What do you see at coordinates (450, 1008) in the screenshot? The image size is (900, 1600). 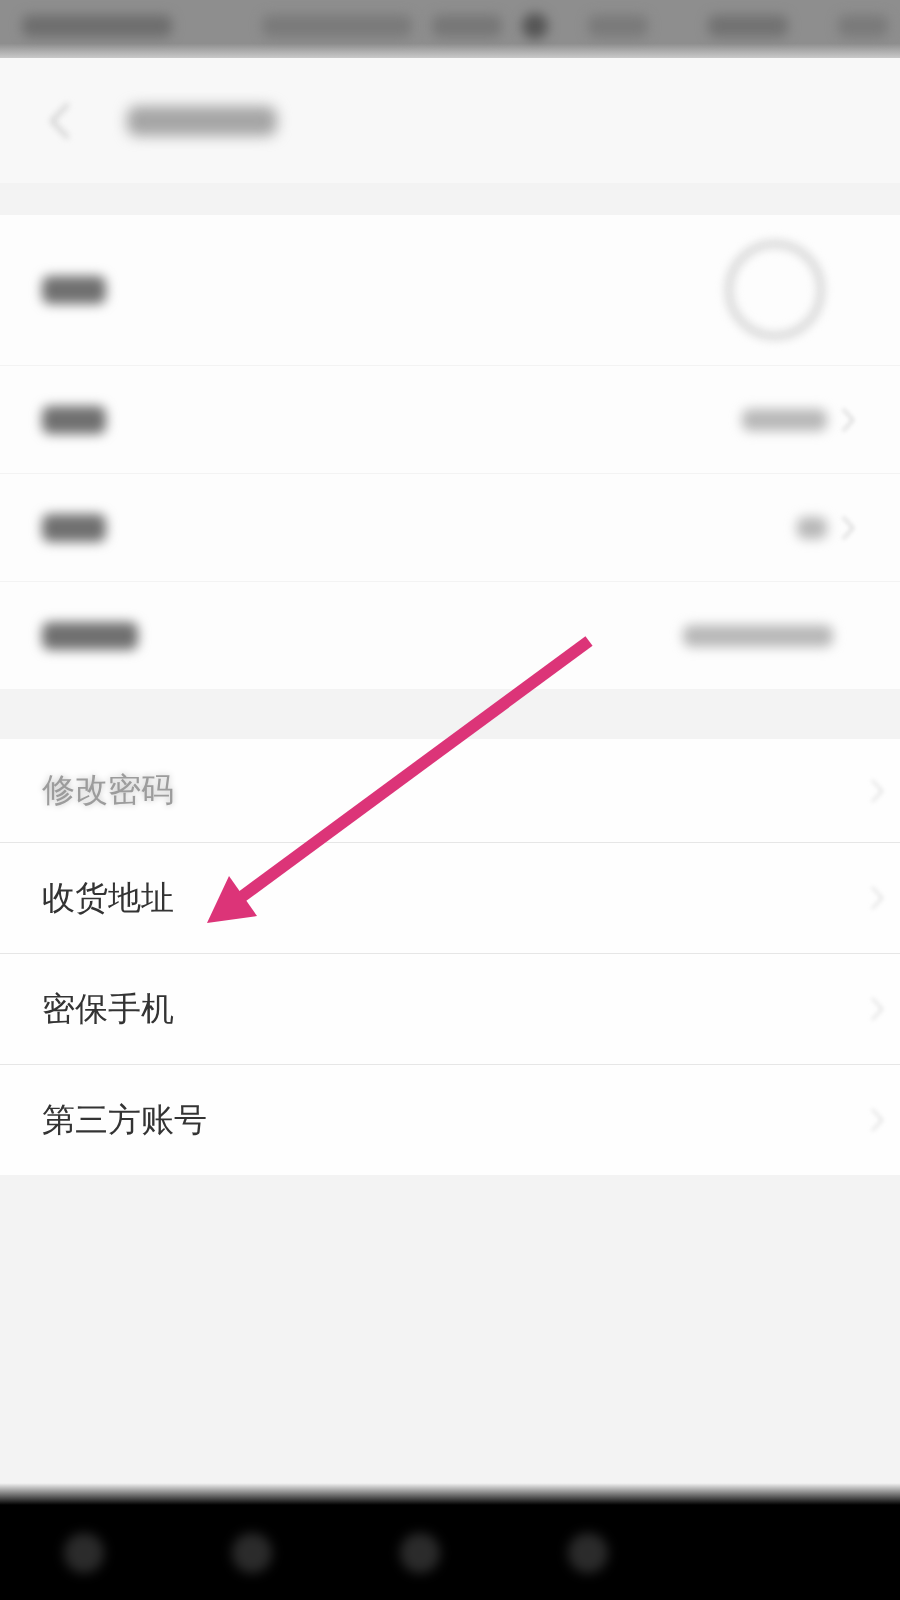 I see `settings-row: 密保手机` at bounding box center [450, 1008].